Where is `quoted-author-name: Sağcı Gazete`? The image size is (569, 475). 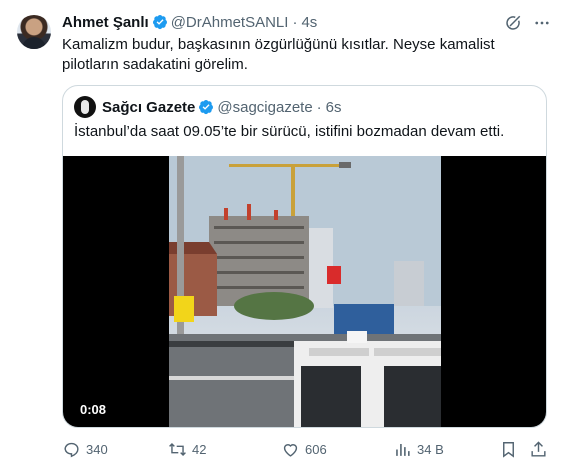
quoted-author-name: Sağcı Gazete is located at coordinates (149, 107).